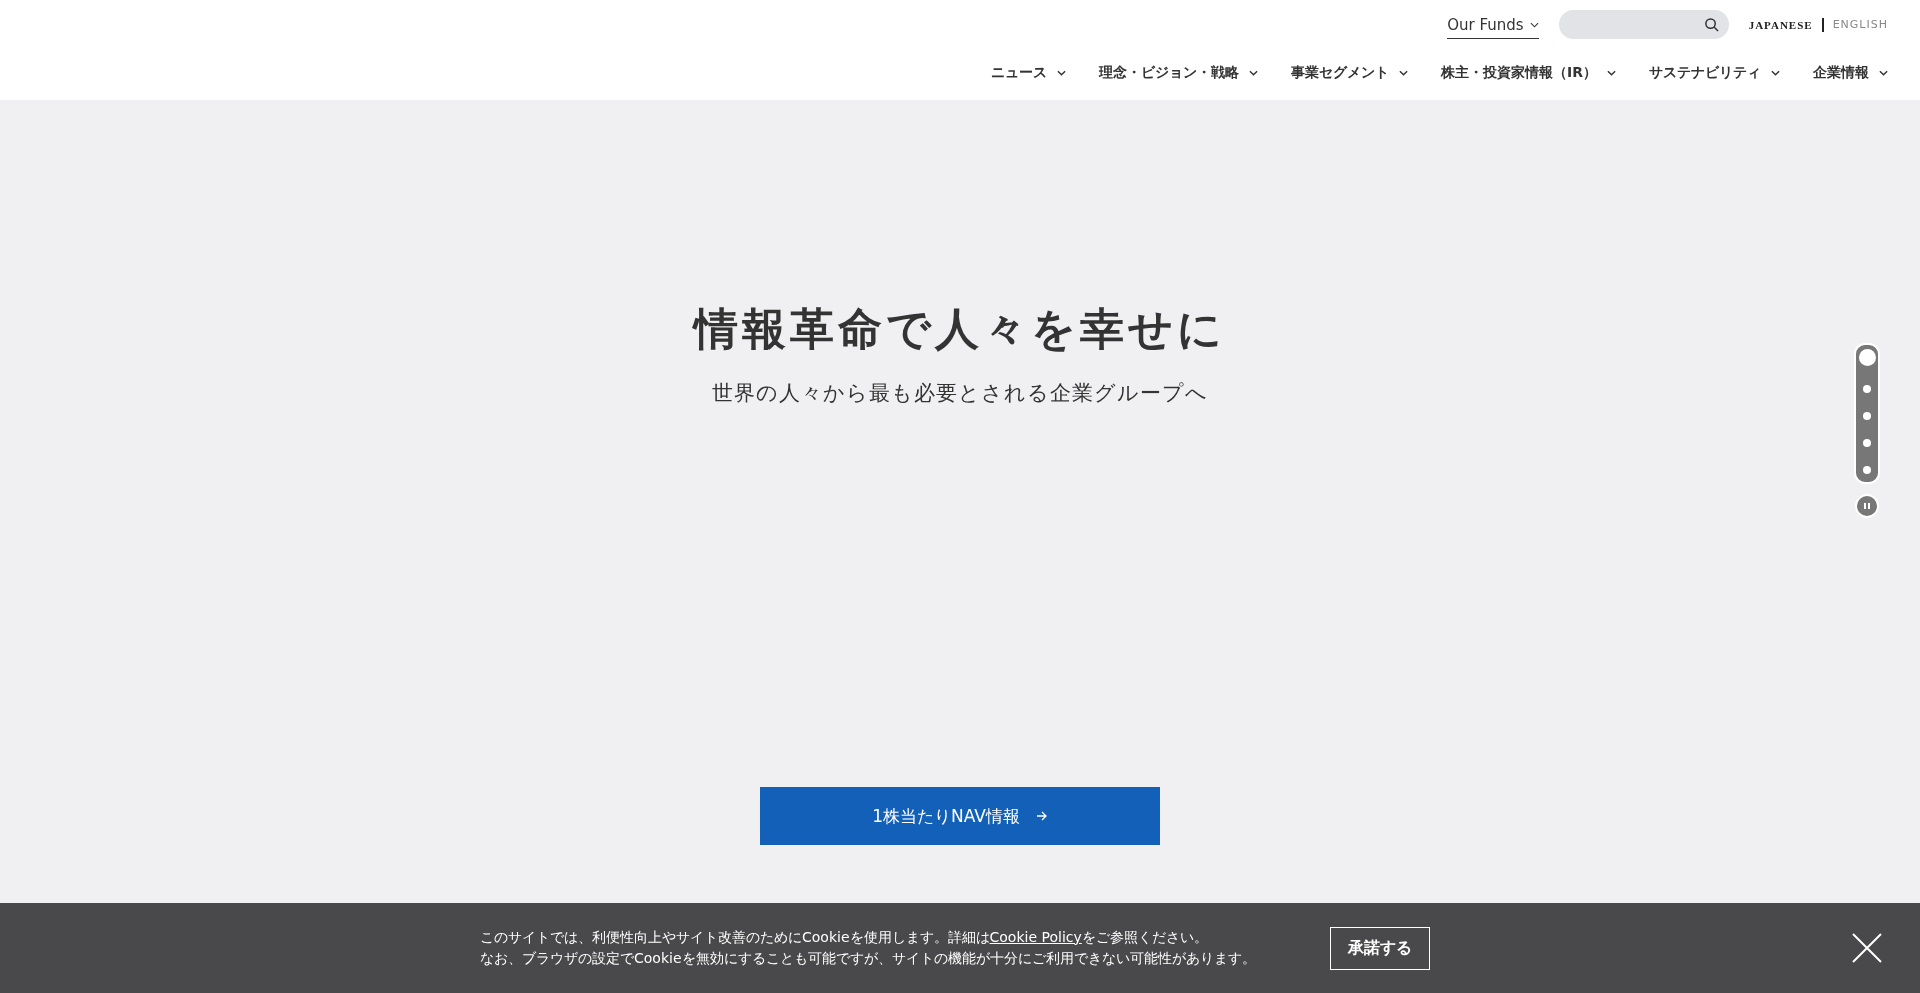 Image resolution: width=1920 pixels, height=993 pixels. Describe the element at coordinates (960, 329) in the screenshot. I see `hero-title: 情報革命で人々を幸せに` at that location.